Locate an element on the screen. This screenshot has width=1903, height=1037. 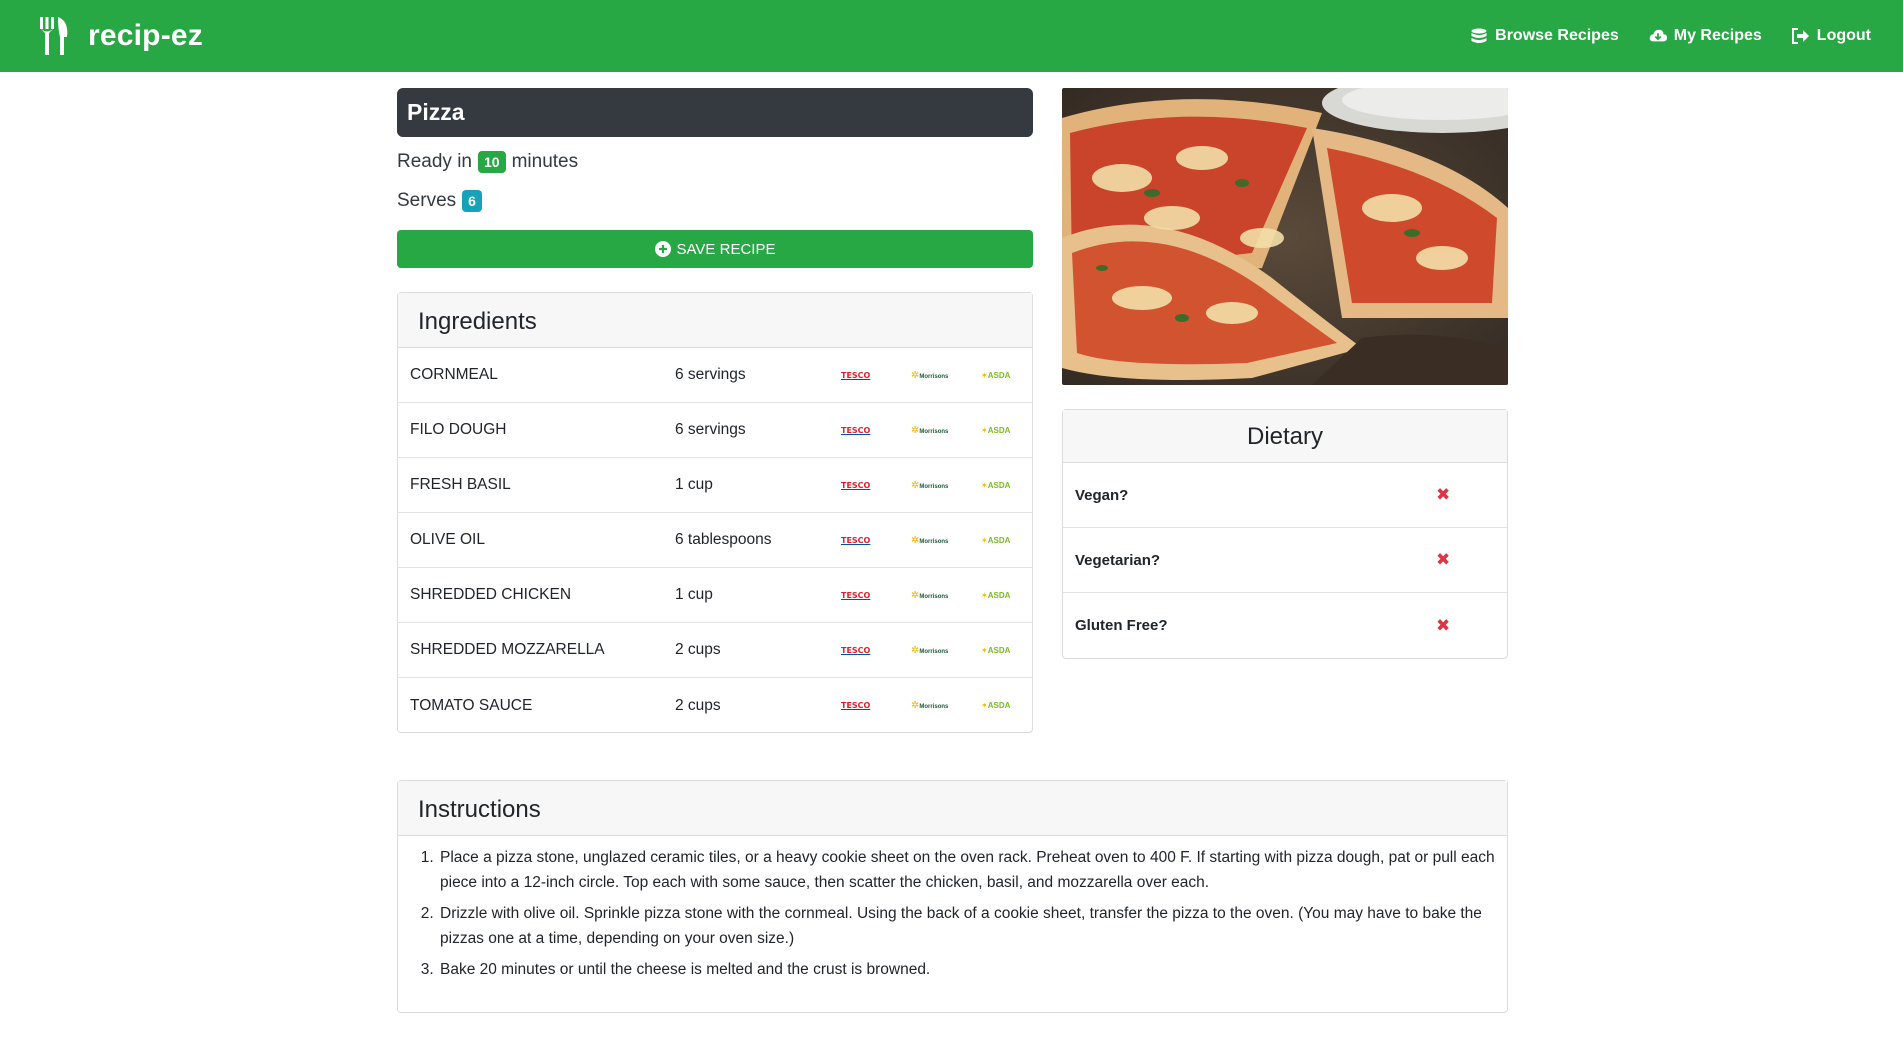
save-recipe-label: SAVE RECIPE is located at coordinates (726, 249).